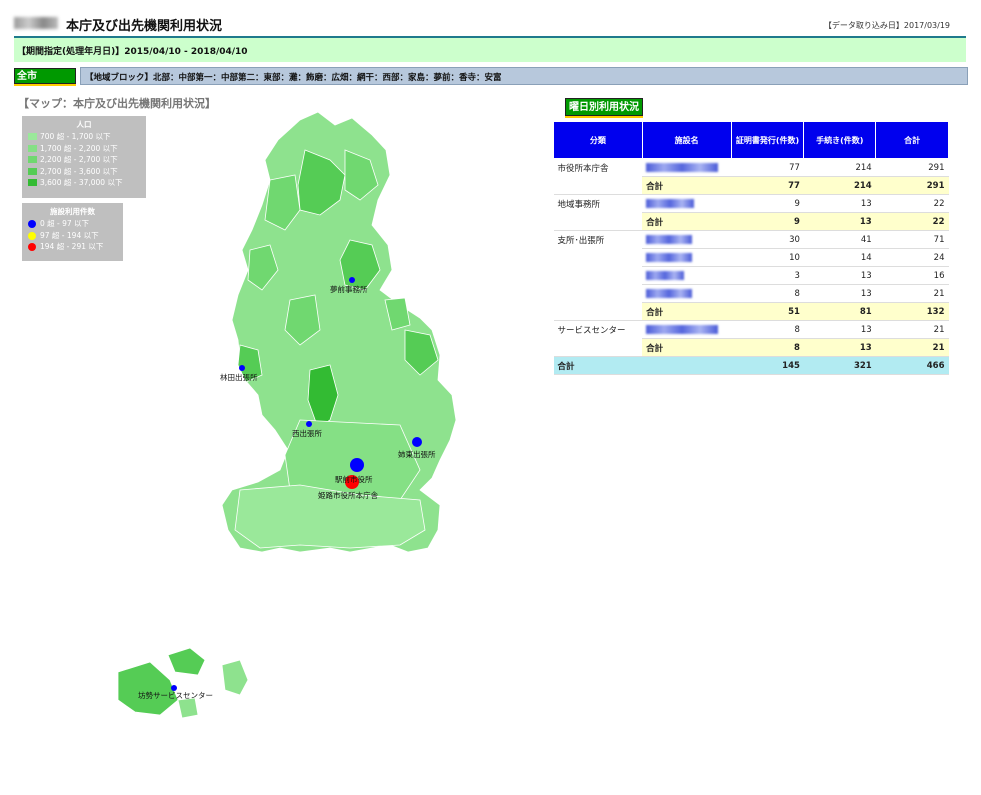 The height and width of the screenshot is (795, 981). I want to click on col-header-procedures: 手続き(件数), so click(840, 140).